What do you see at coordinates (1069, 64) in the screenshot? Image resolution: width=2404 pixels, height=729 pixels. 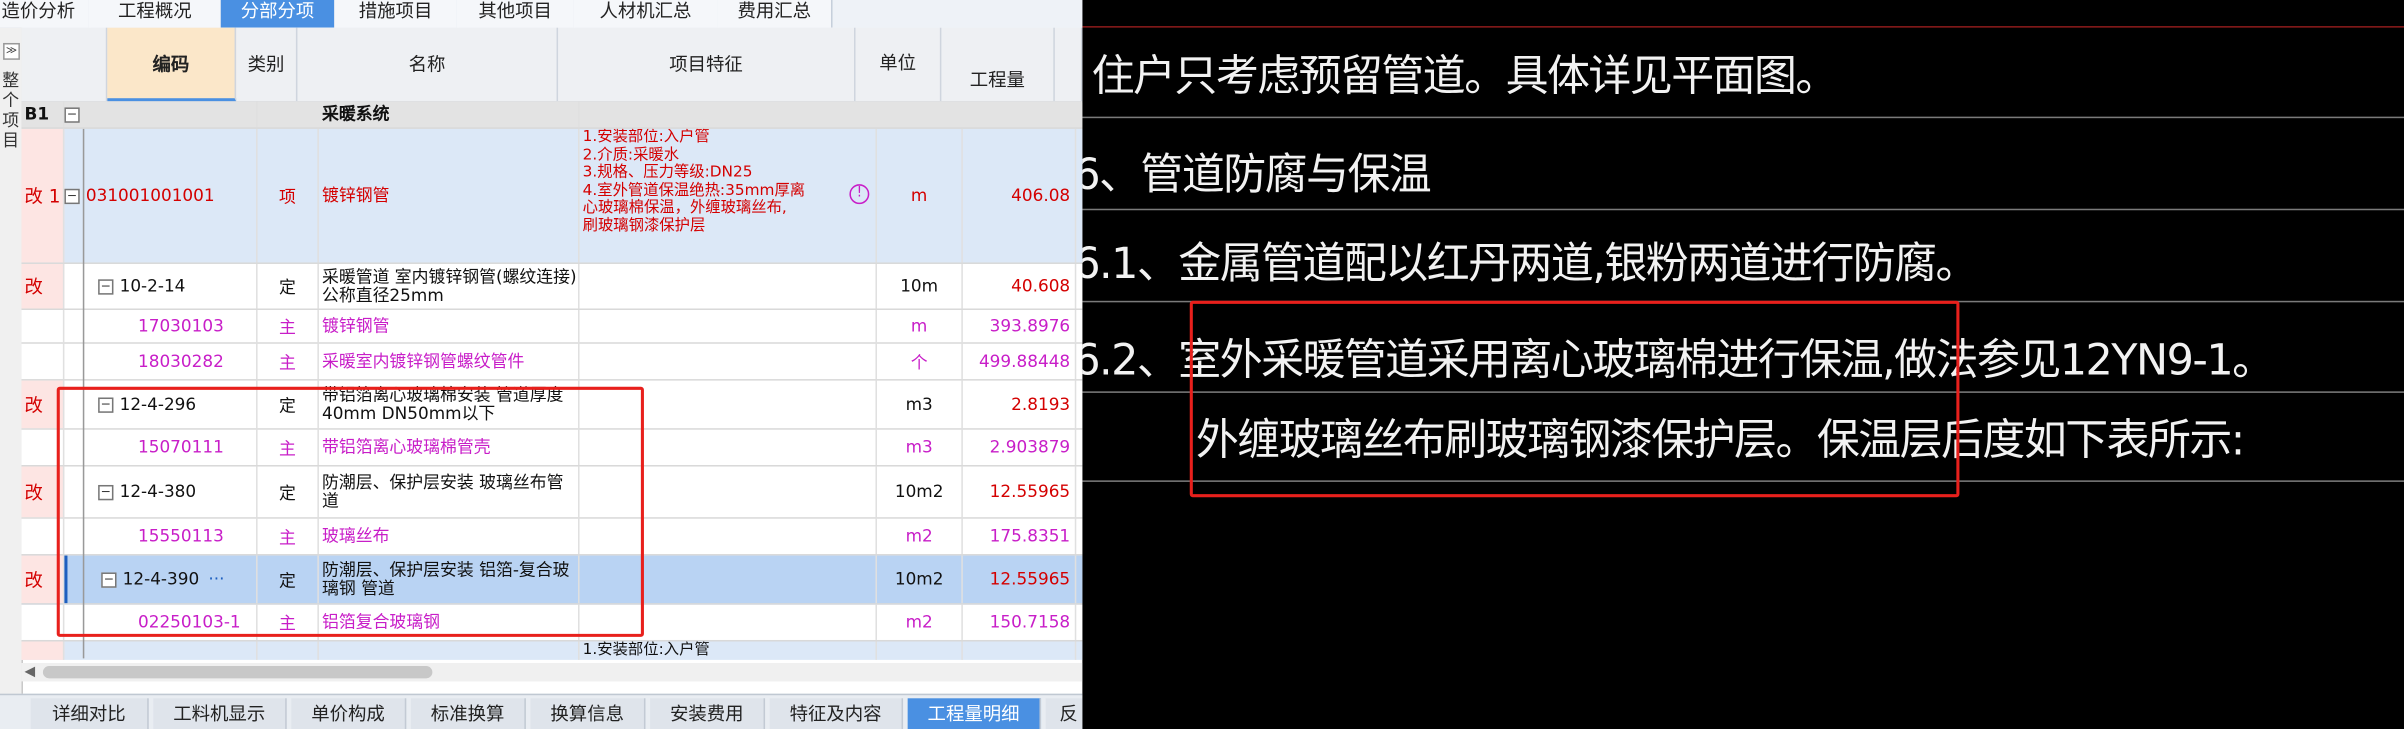 I see `header-extra` at bounding box center [1069, 64].